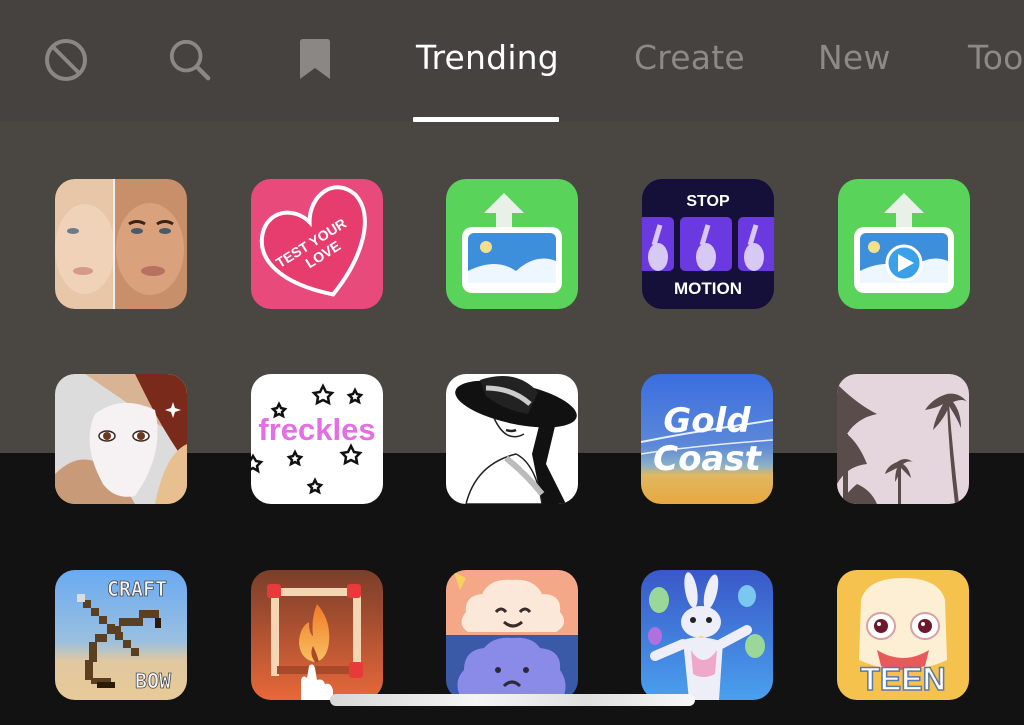 Image resolution: width=1024 pixels, height=725 pixels. I want to click on svg-text: Gold, so click(707, 421).